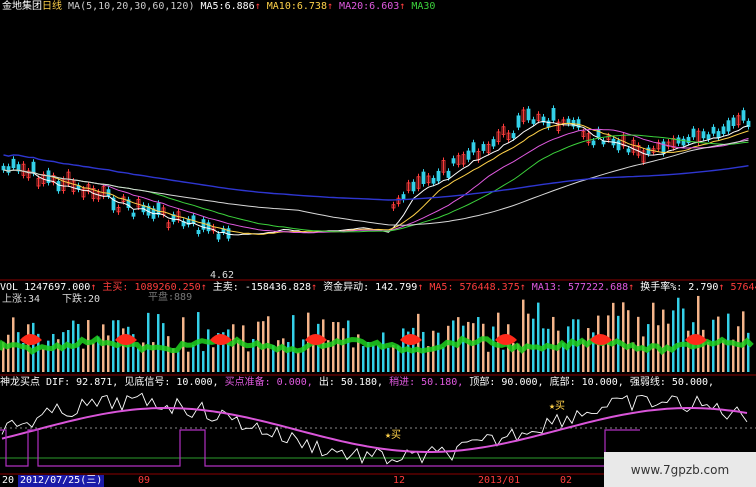 This screenshot has width=756, height=487. What do you see at coordinates (20, 382) in the screenshot?
I see `indicator-name: 神龙买点` at bounding box center [20, 382].